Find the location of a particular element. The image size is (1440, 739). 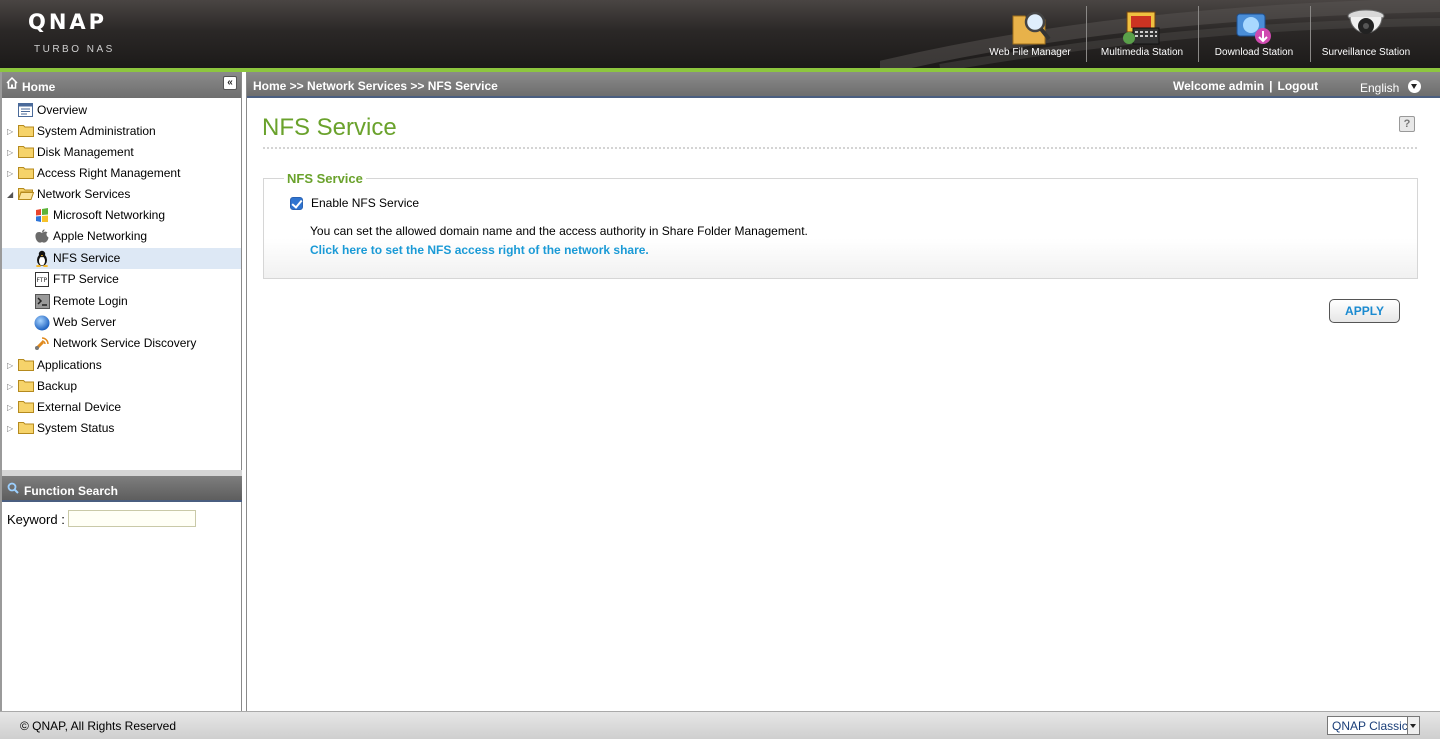

ftp-icon: FTP is located at coordinates (42, 280).